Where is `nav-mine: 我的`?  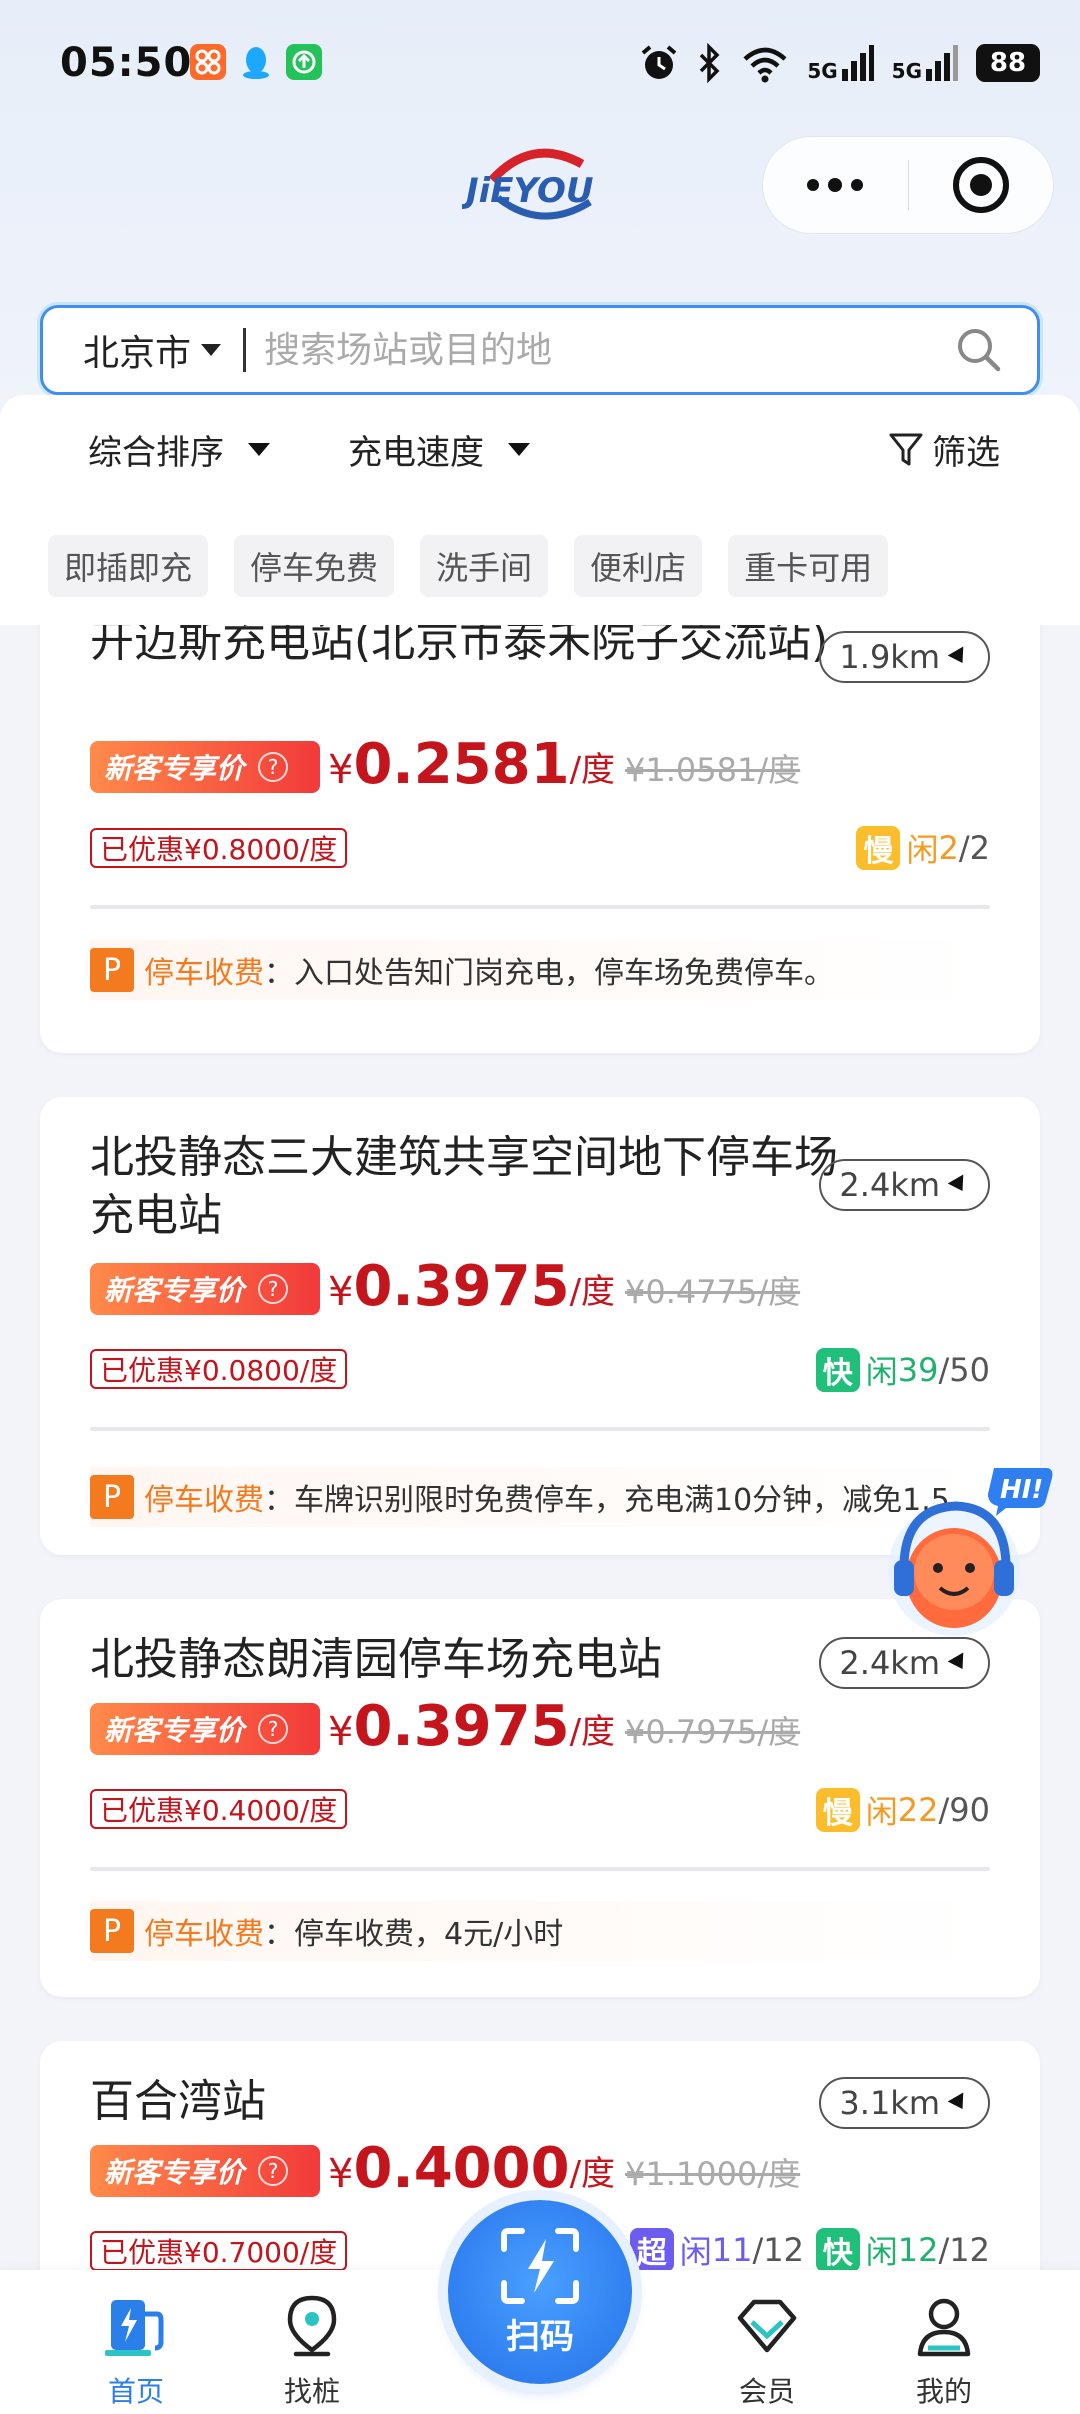 nav-mine: 我的 is located at coordinates (944, 2352).